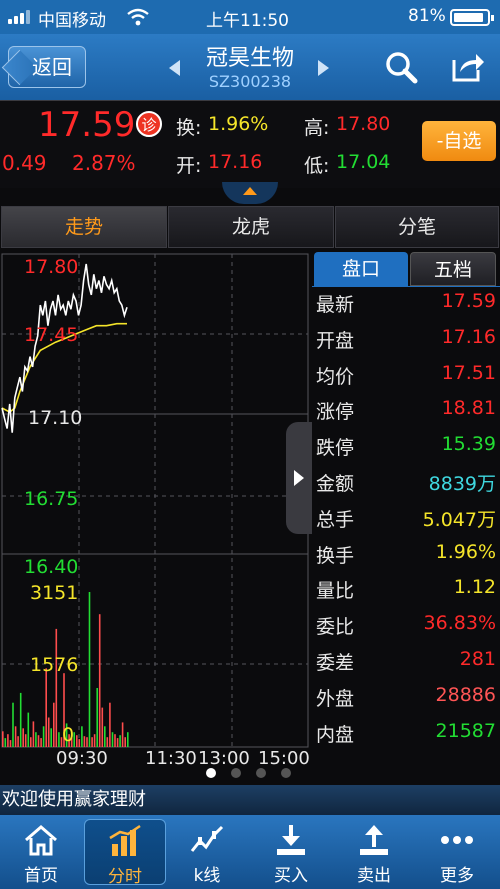  Describe the element at coordinates (250, 193) in the screenshot. I see `collapse-handle` at that location.